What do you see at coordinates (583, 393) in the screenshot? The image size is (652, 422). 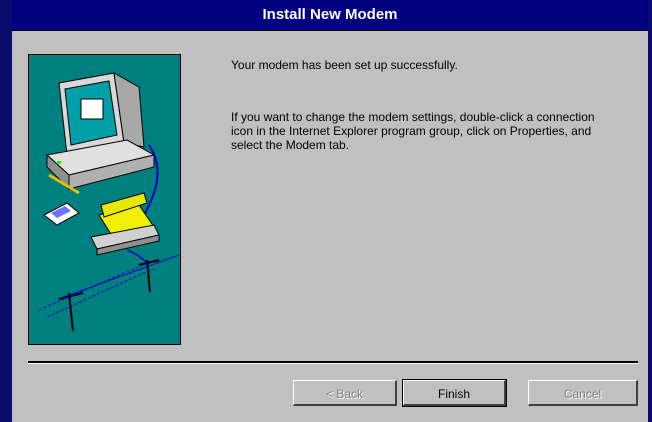 I see `cancel-button: Cancel` at bounding box center [583, 393].